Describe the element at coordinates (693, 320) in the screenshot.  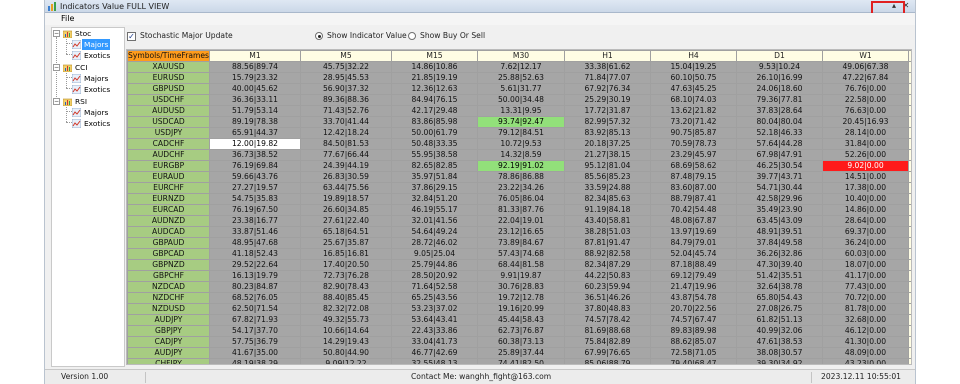
I see `value-cell: 74.57|67.47` at that location.